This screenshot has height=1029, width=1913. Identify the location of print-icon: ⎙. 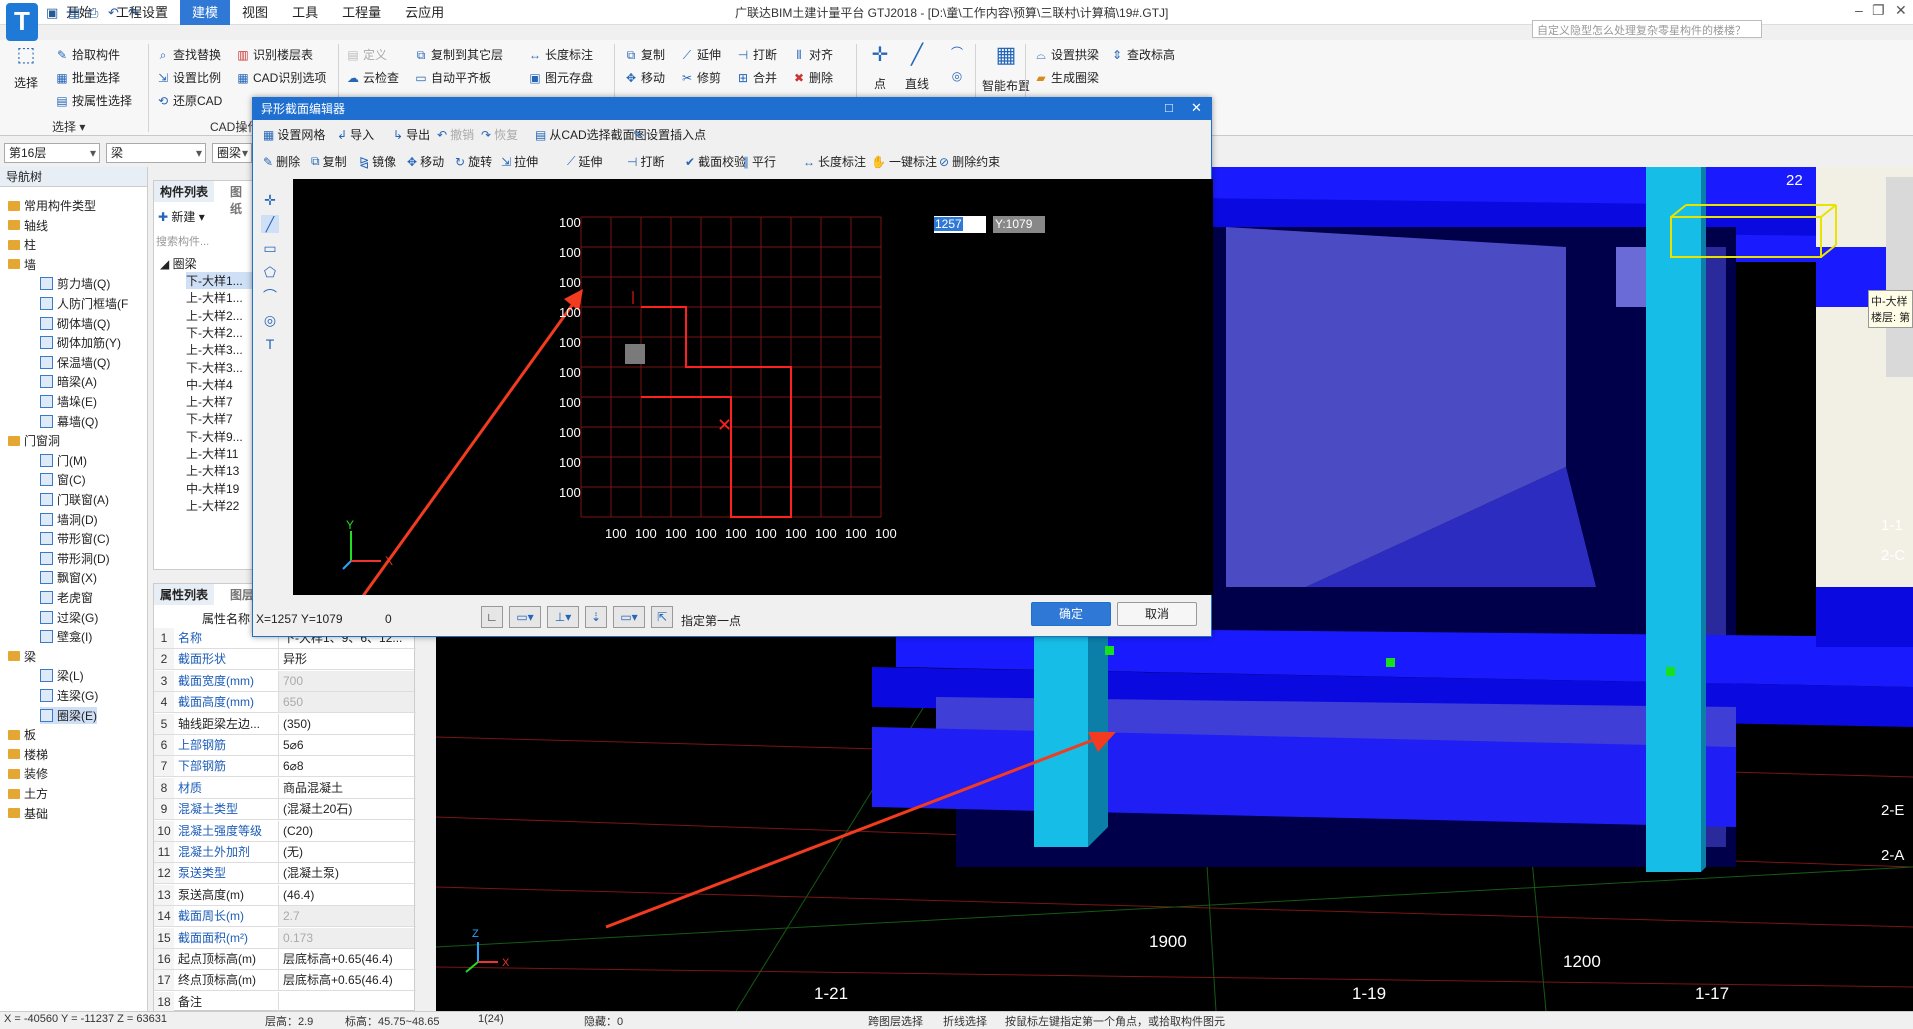
(93, 13).